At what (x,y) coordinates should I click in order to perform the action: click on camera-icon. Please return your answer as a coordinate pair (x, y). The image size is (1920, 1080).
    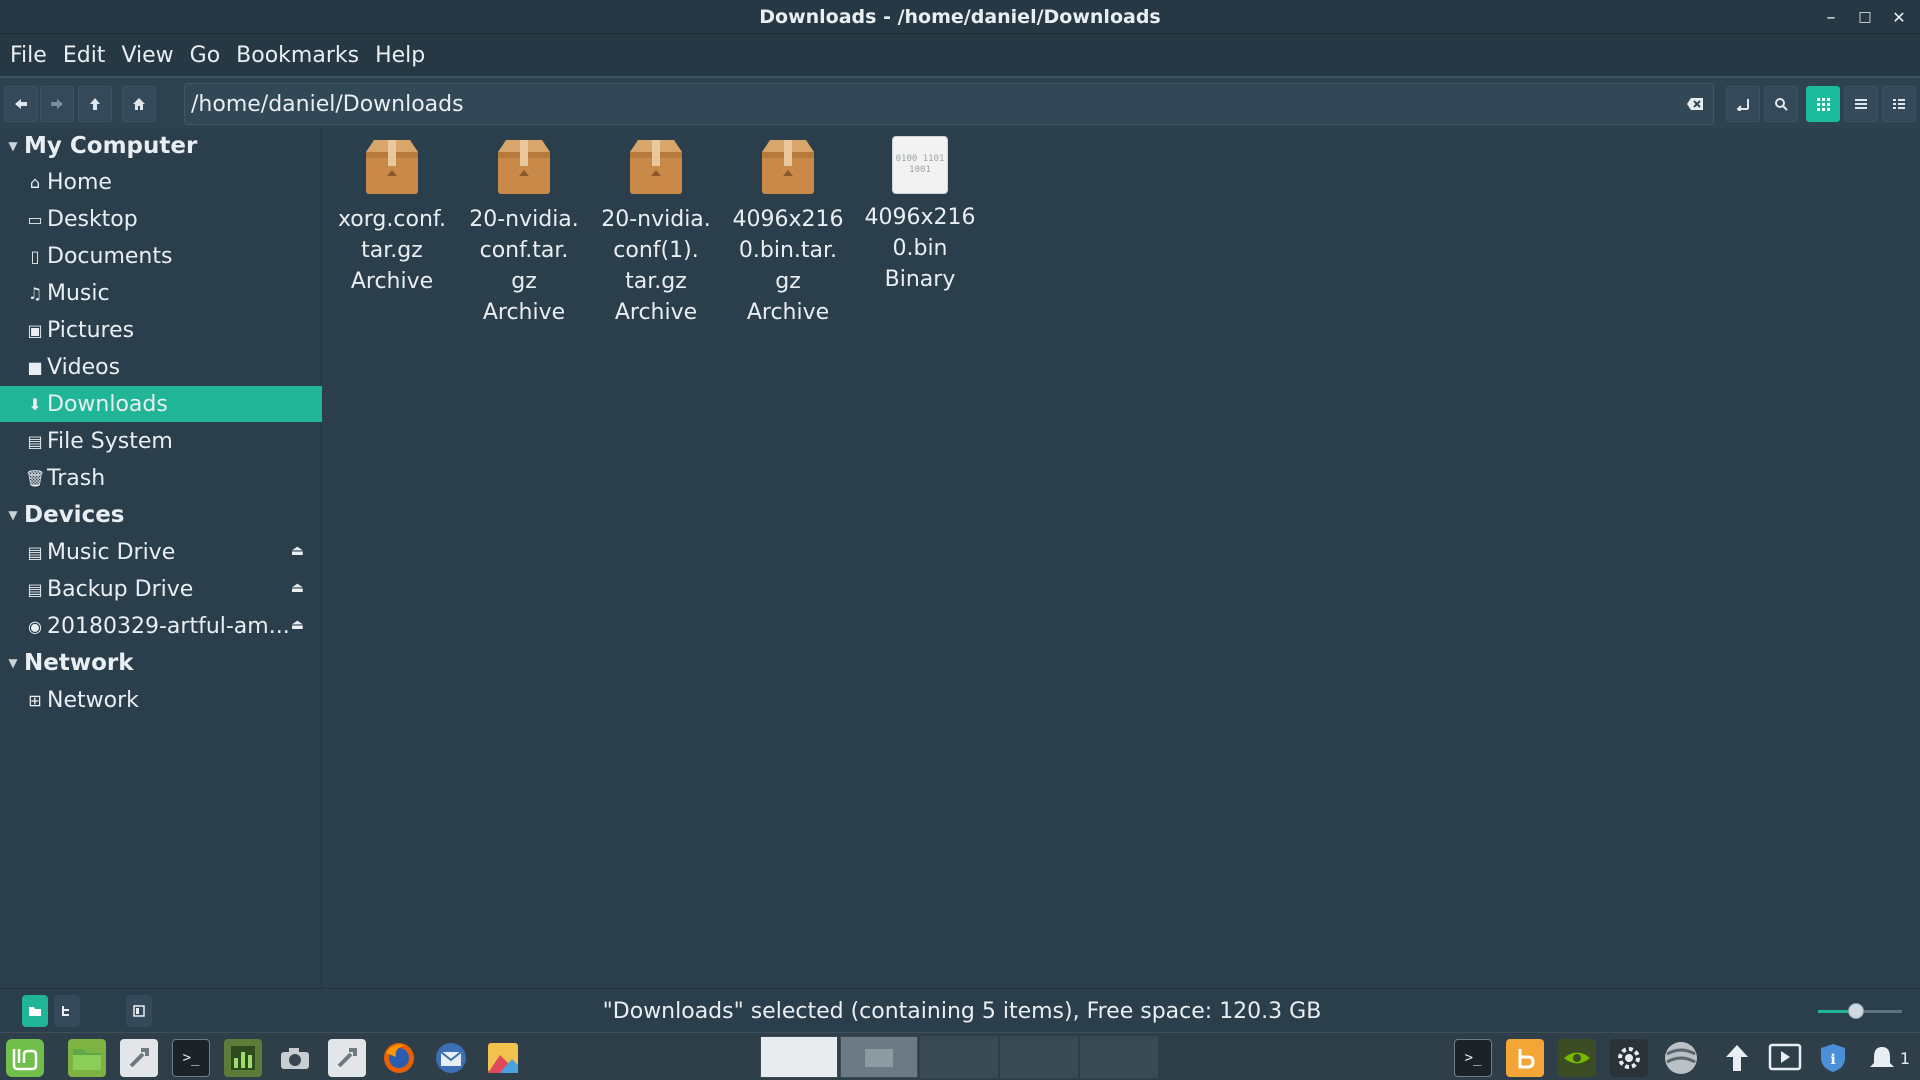
    Looking at the image, I should click on (295, 1058).